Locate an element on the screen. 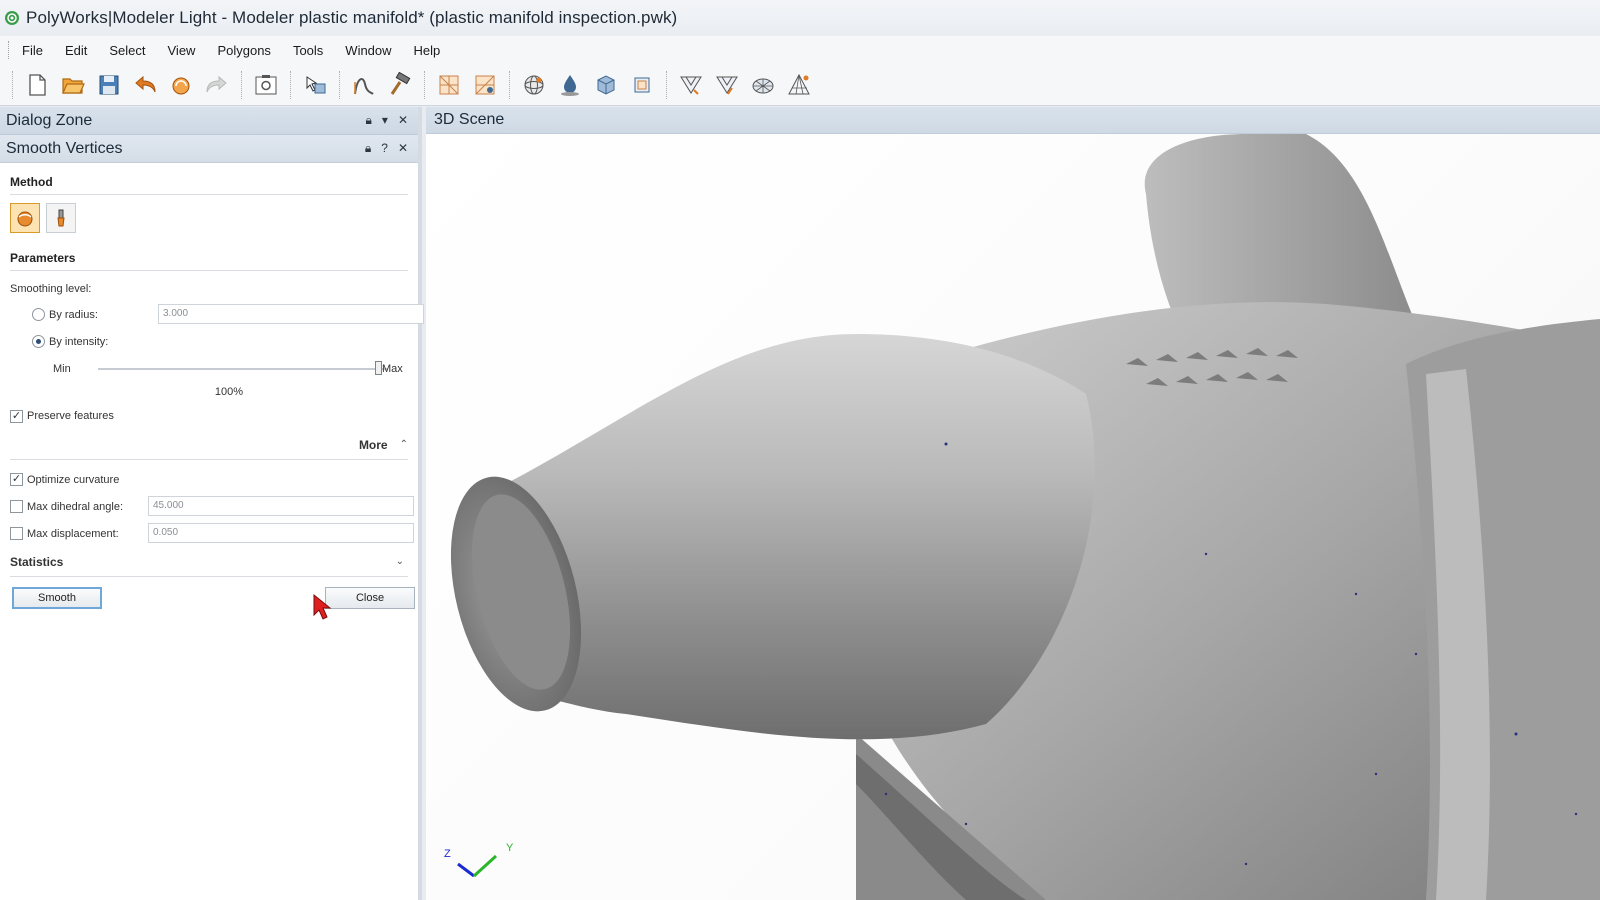  reset-button is located at coordinates (181, 85).